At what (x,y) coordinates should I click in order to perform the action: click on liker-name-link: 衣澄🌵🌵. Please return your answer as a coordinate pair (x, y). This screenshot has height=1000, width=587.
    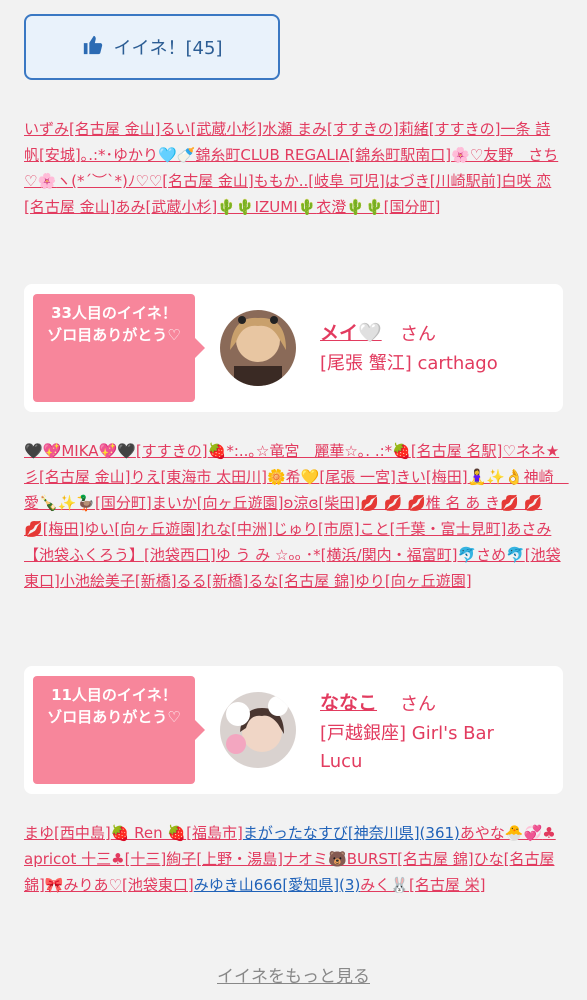
    Looking at the image, I should click on (349, 207).